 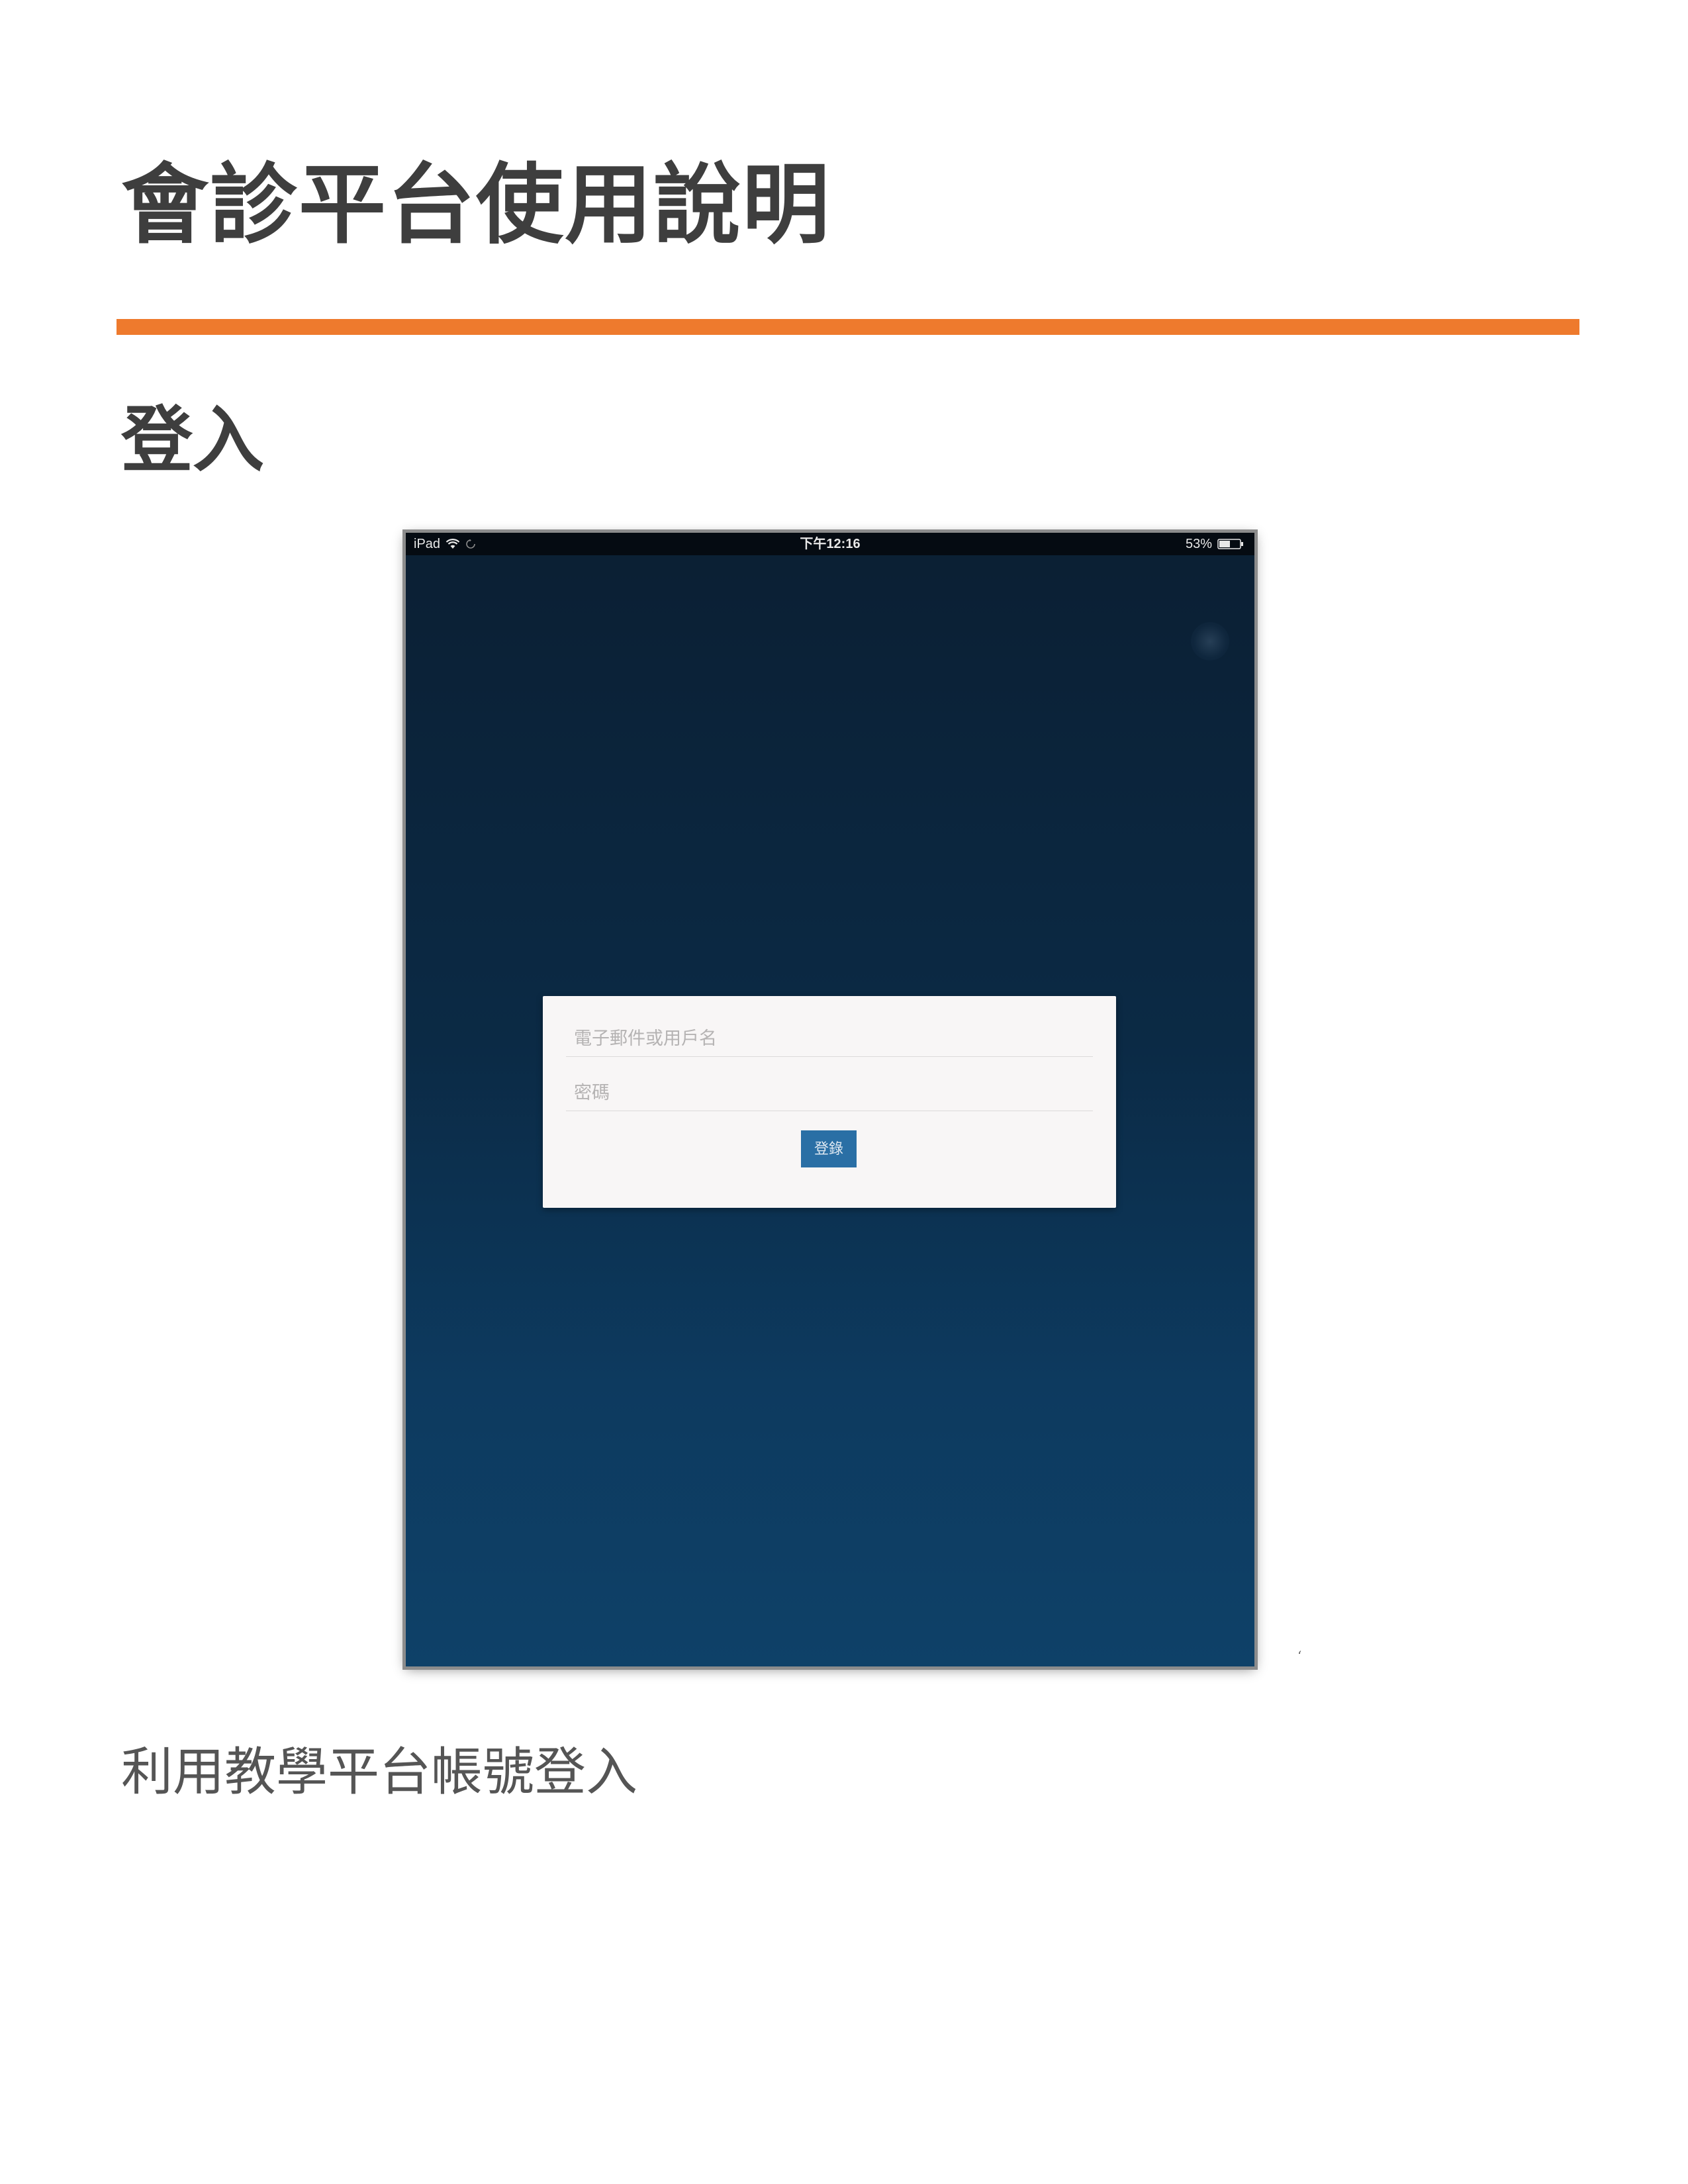 I want to click on email-field-wrapper, so click(x=829, y=1036).